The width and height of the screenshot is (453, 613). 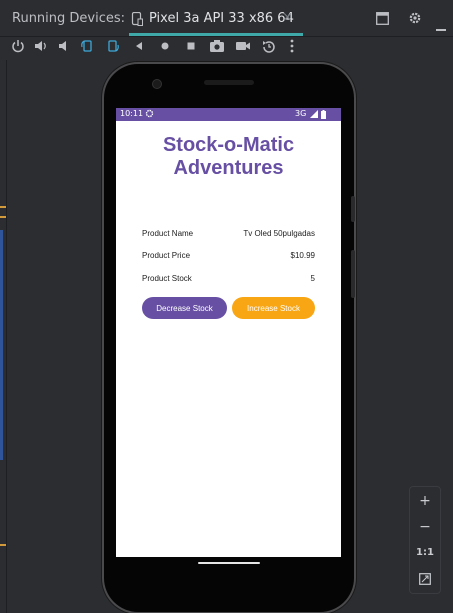 I want to click on device-volume-rocker, so click(x=353, y=274).